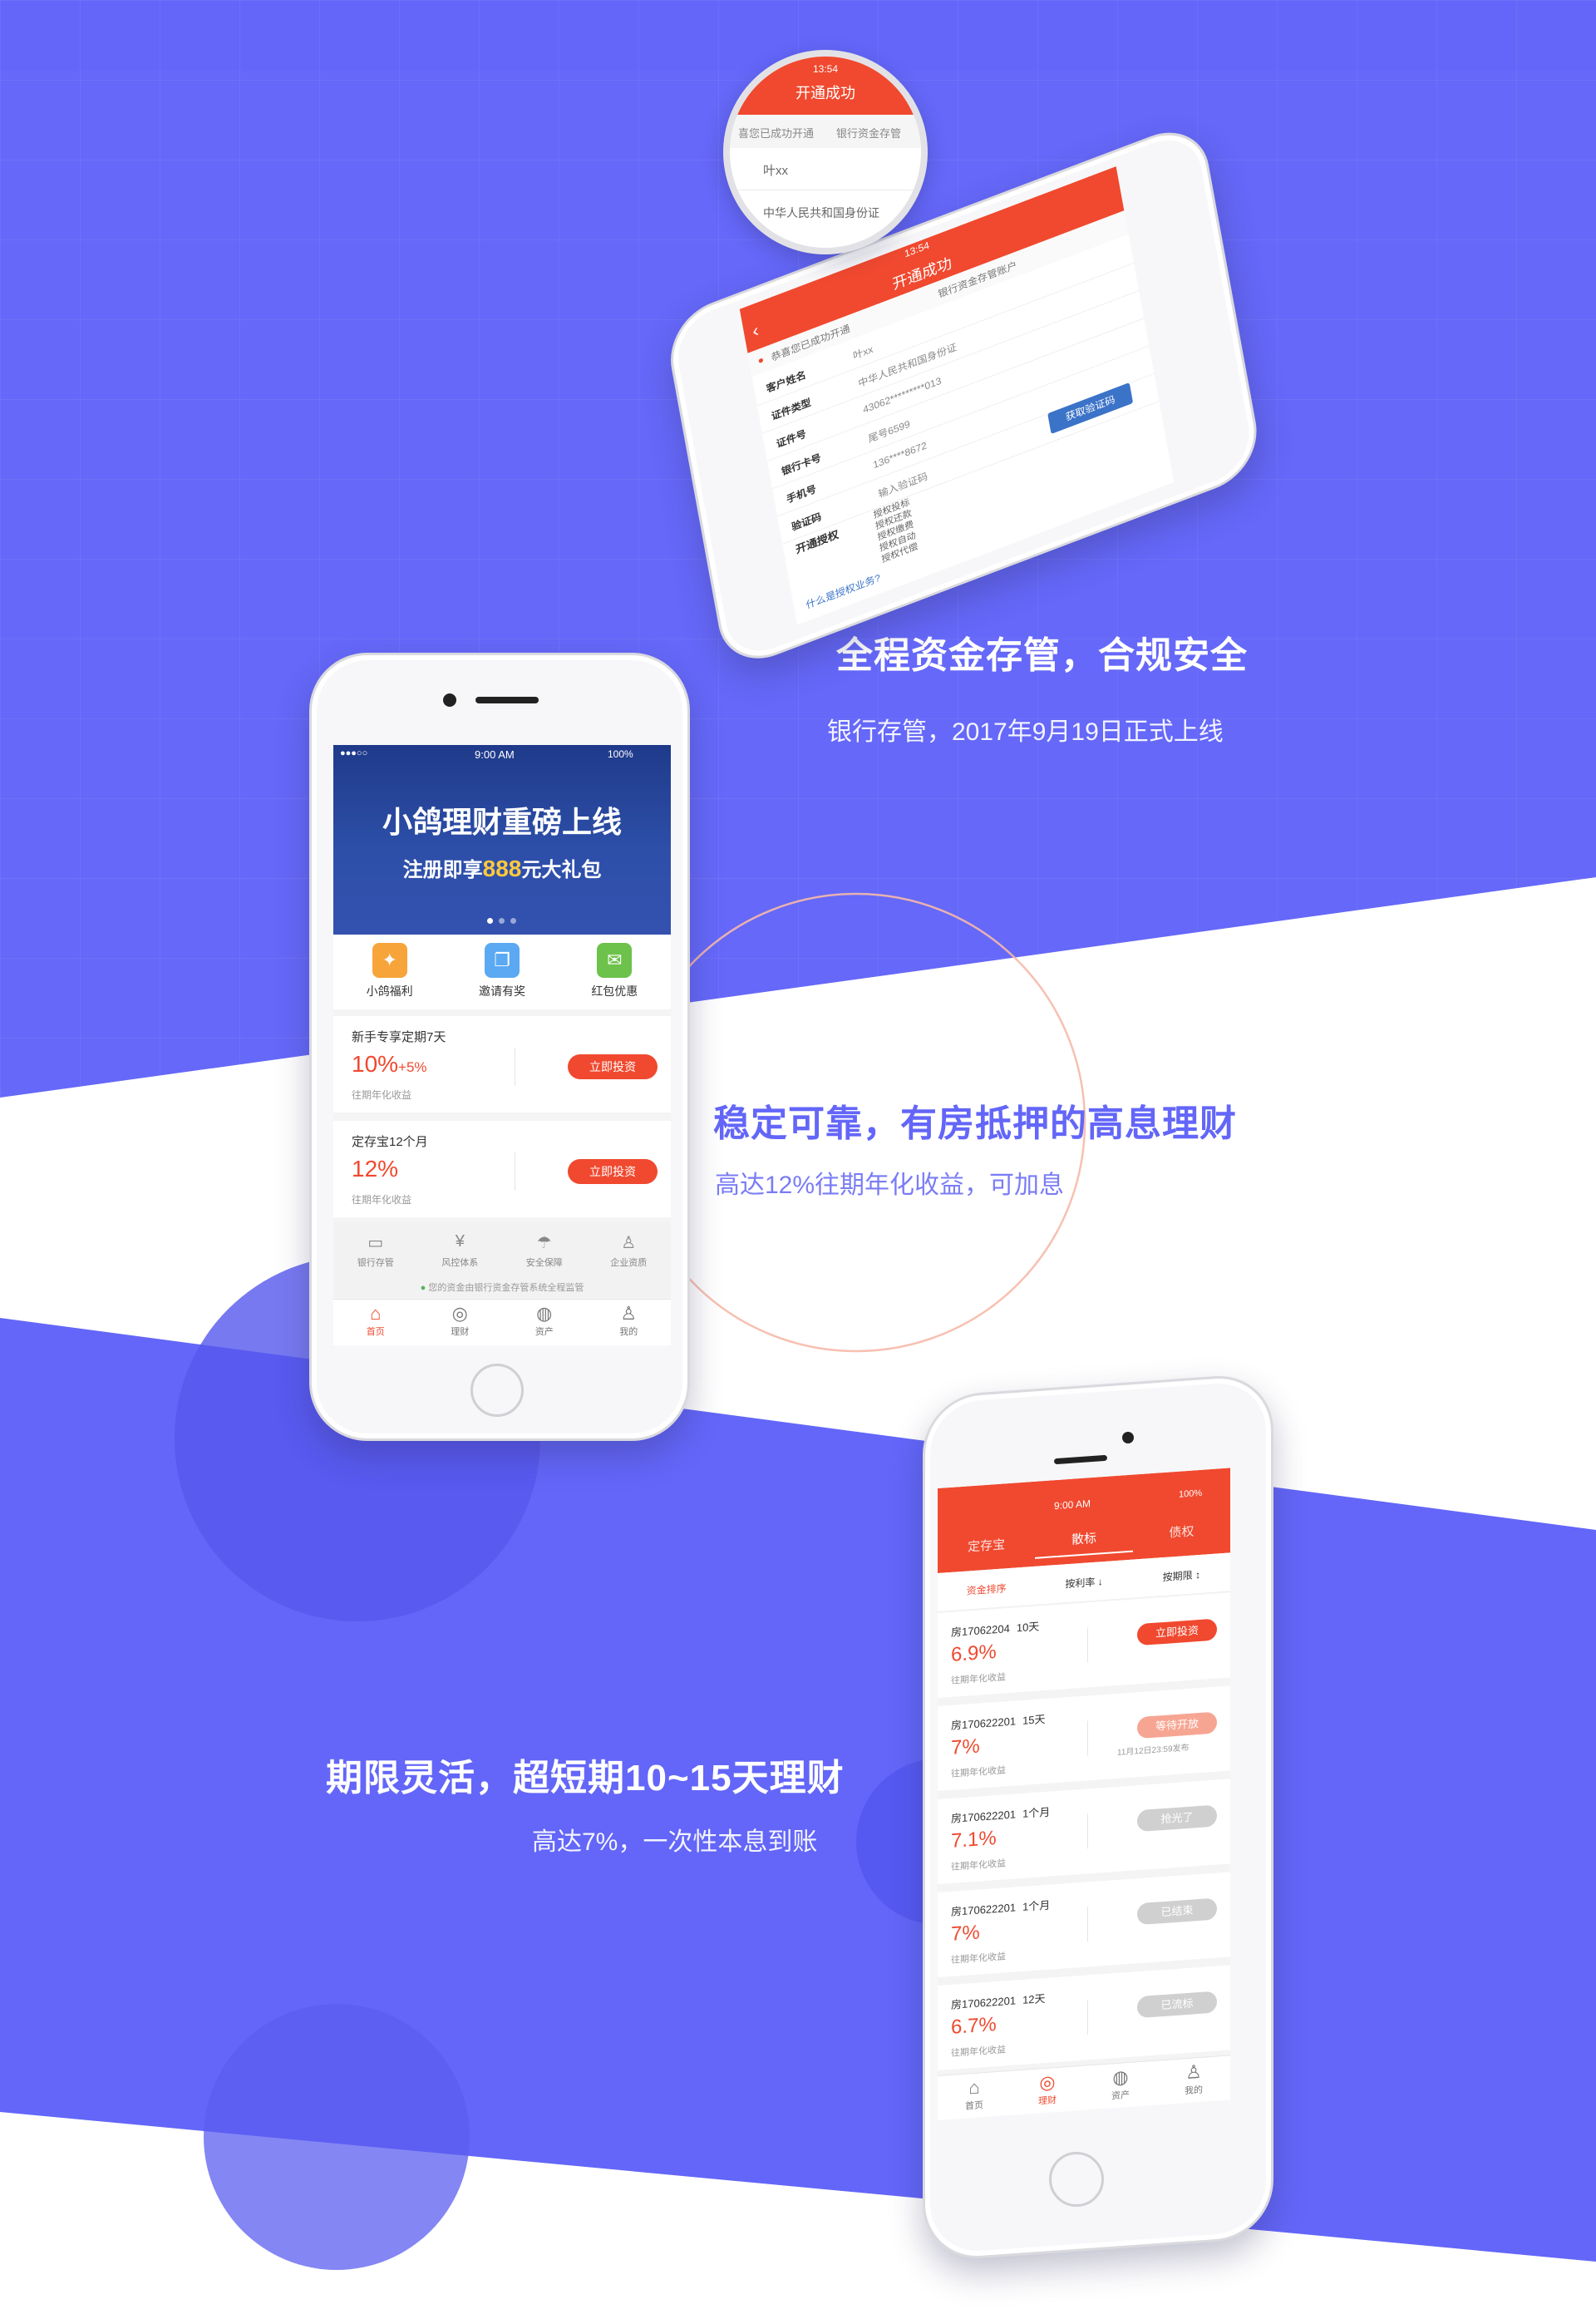 The width and height of the screenshot is (1596, 2319). Describe the element at coordinates (375, 1263) in the screenshot. I see `trust-label: 银行存管` at that location.